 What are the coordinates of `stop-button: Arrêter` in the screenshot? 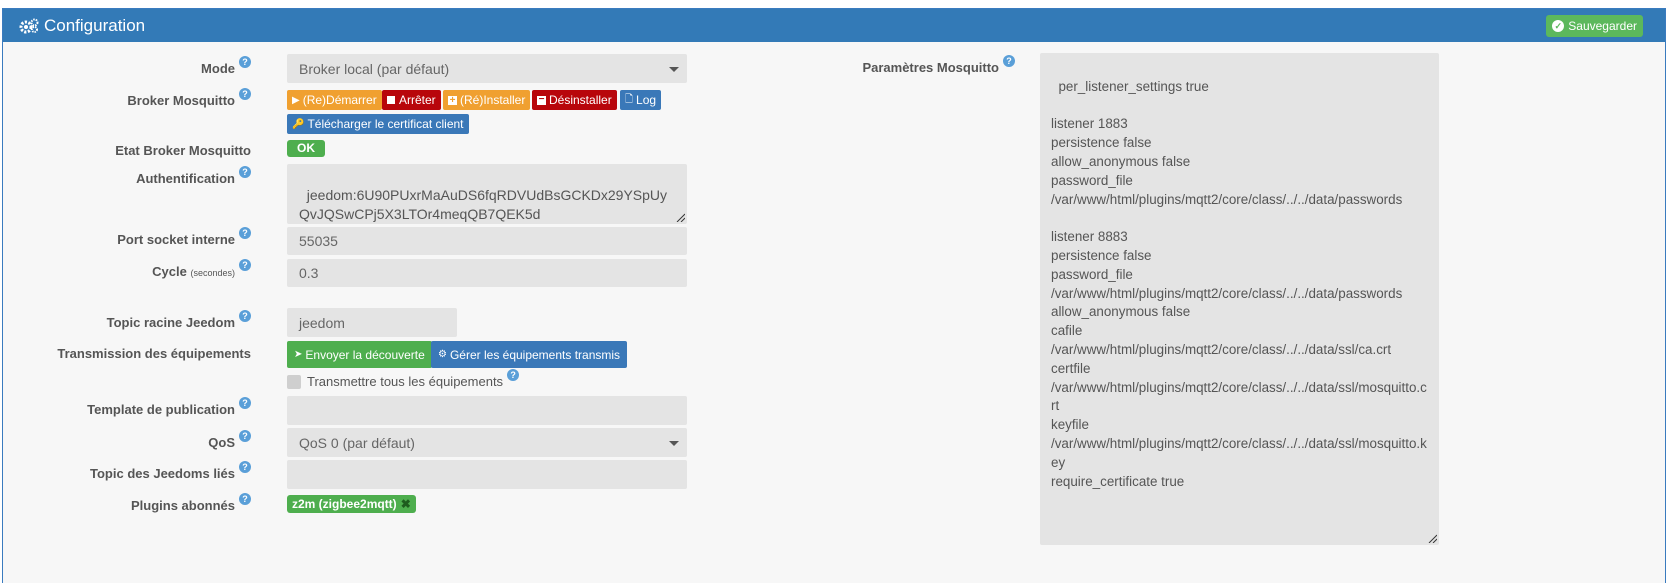 It's located at (411, 100).